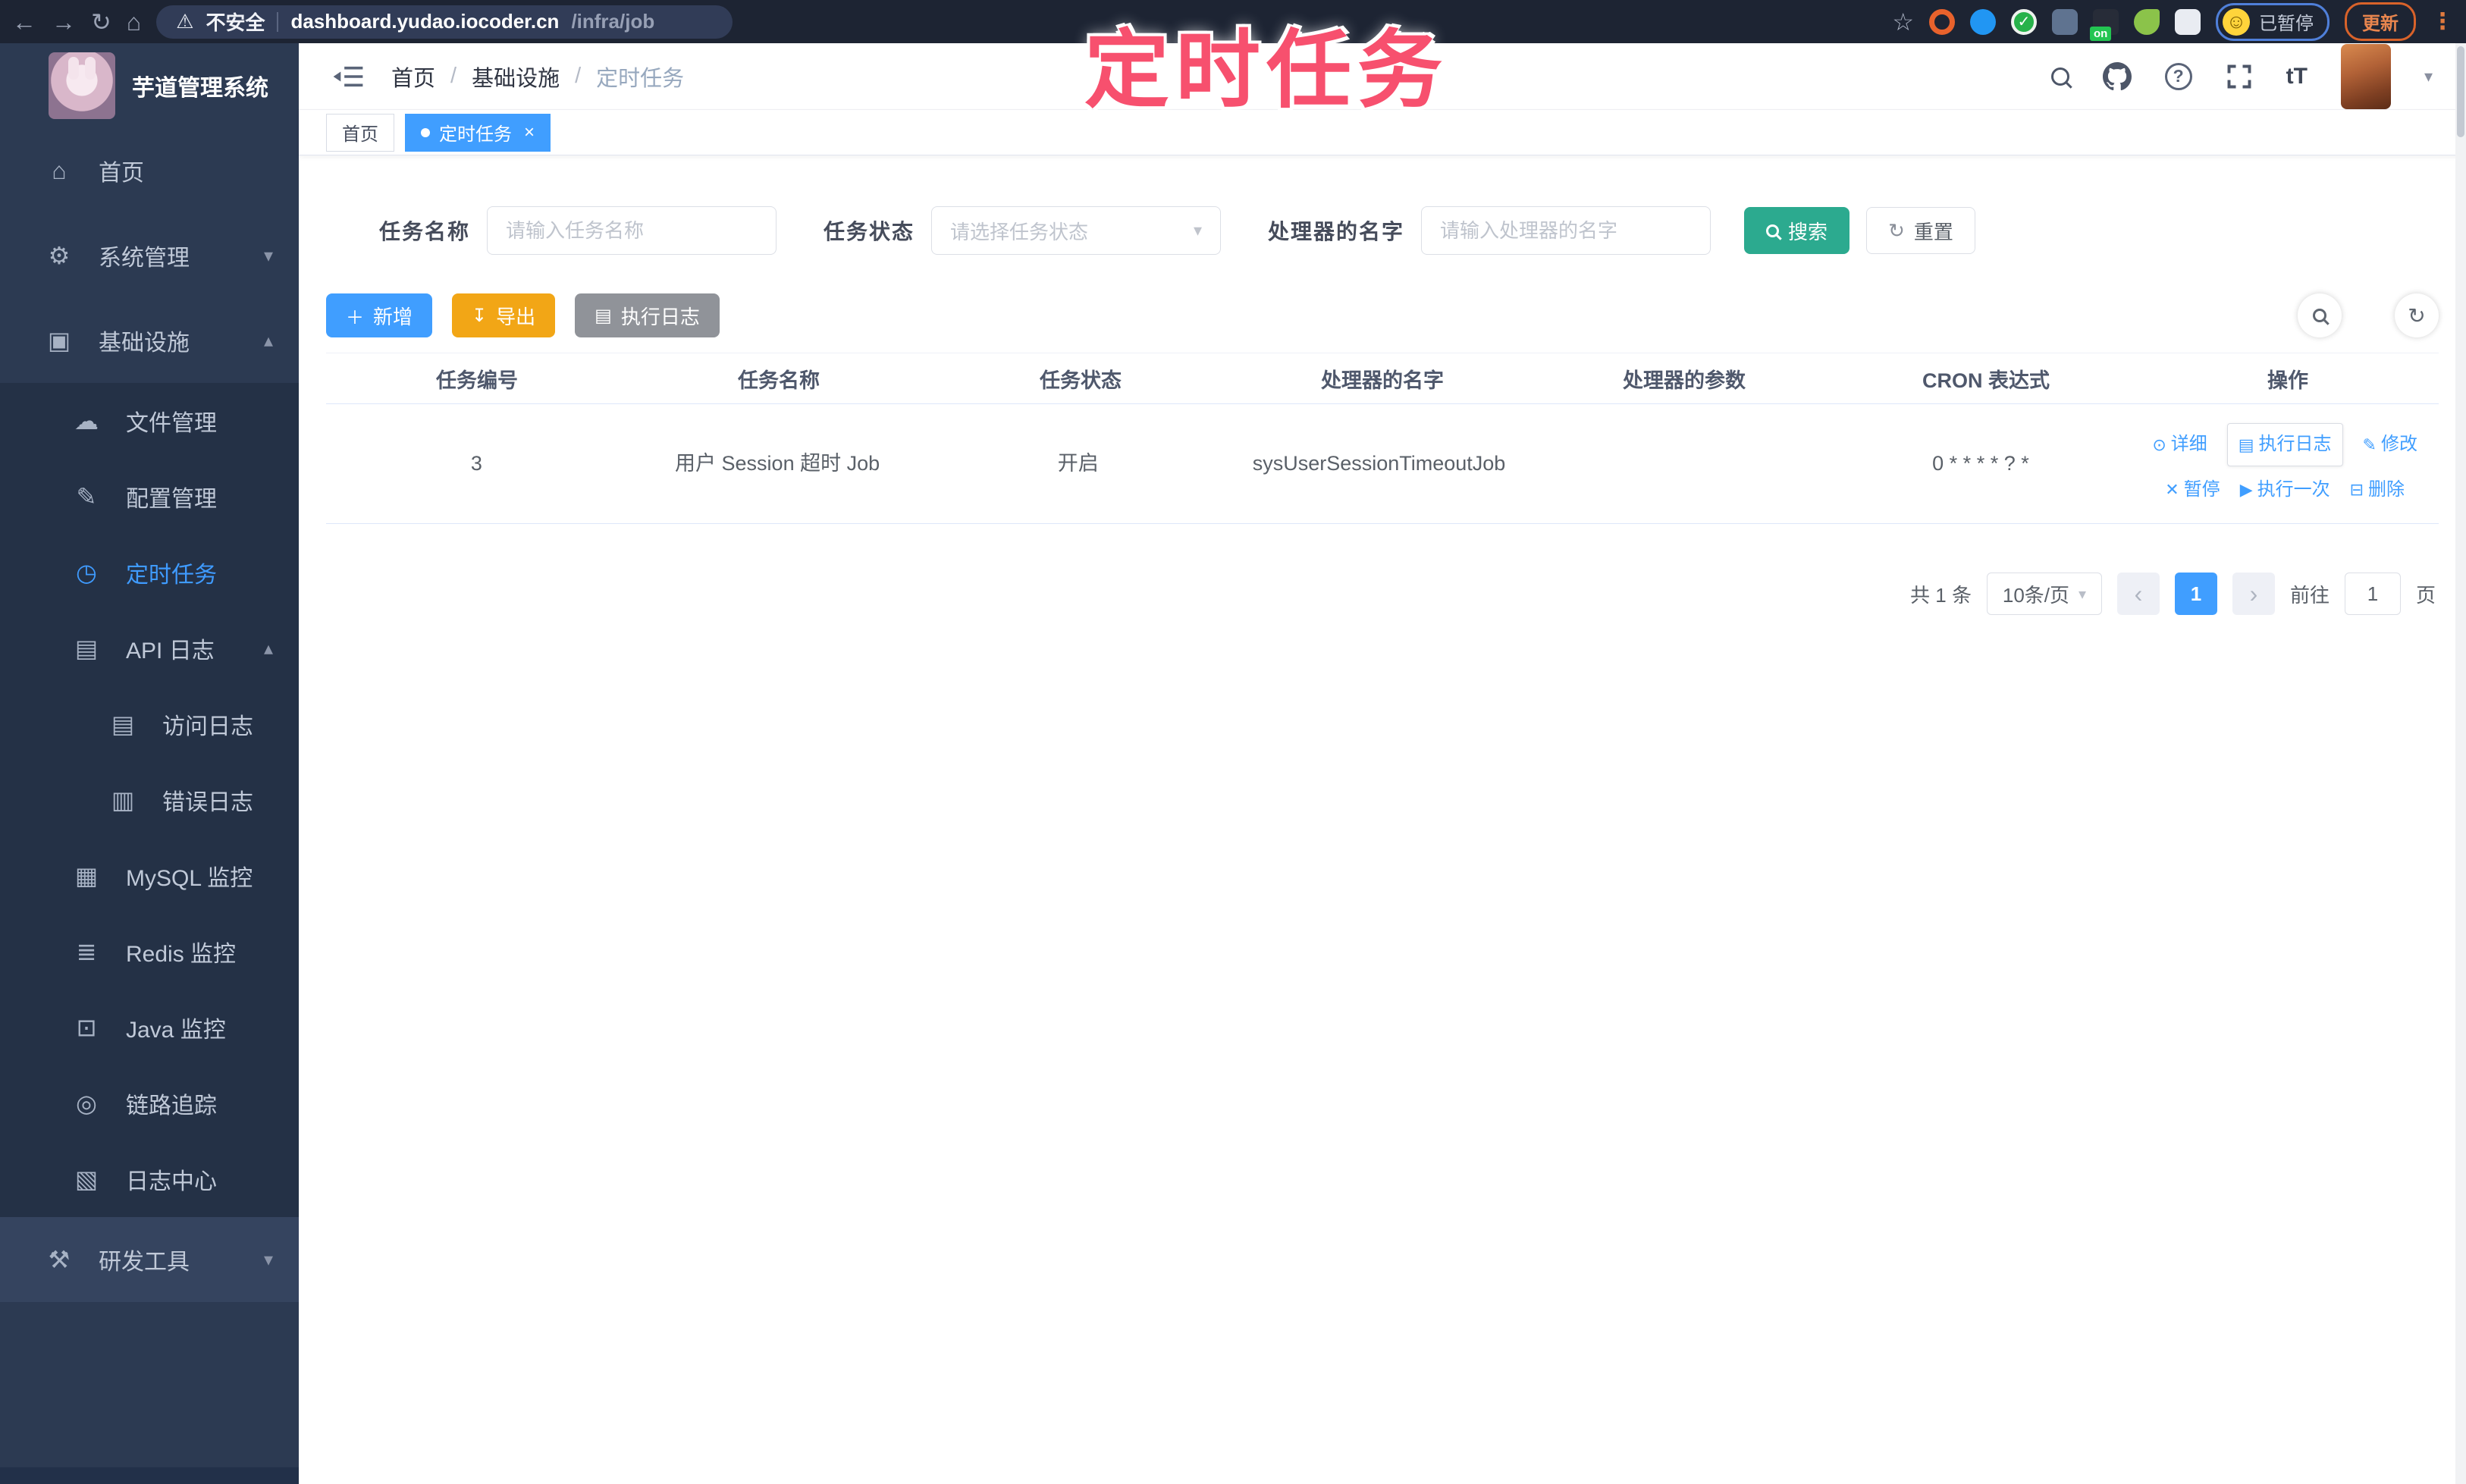  I want to click on extension-puzzle-icon, so click(2188, 21).